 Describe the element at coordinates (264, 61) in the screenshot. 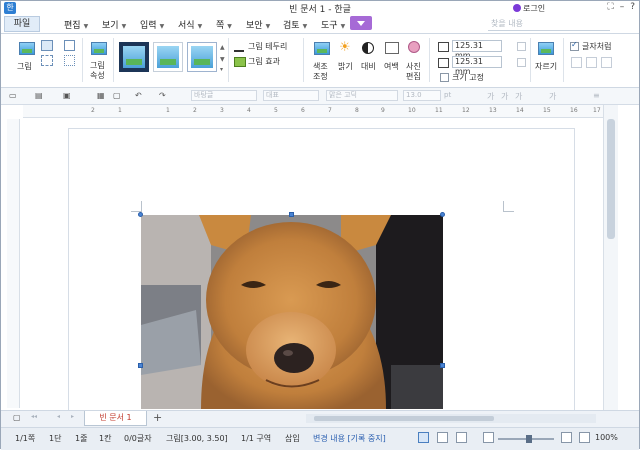

I see `picture-effect-label: 그림 효과` at that location.